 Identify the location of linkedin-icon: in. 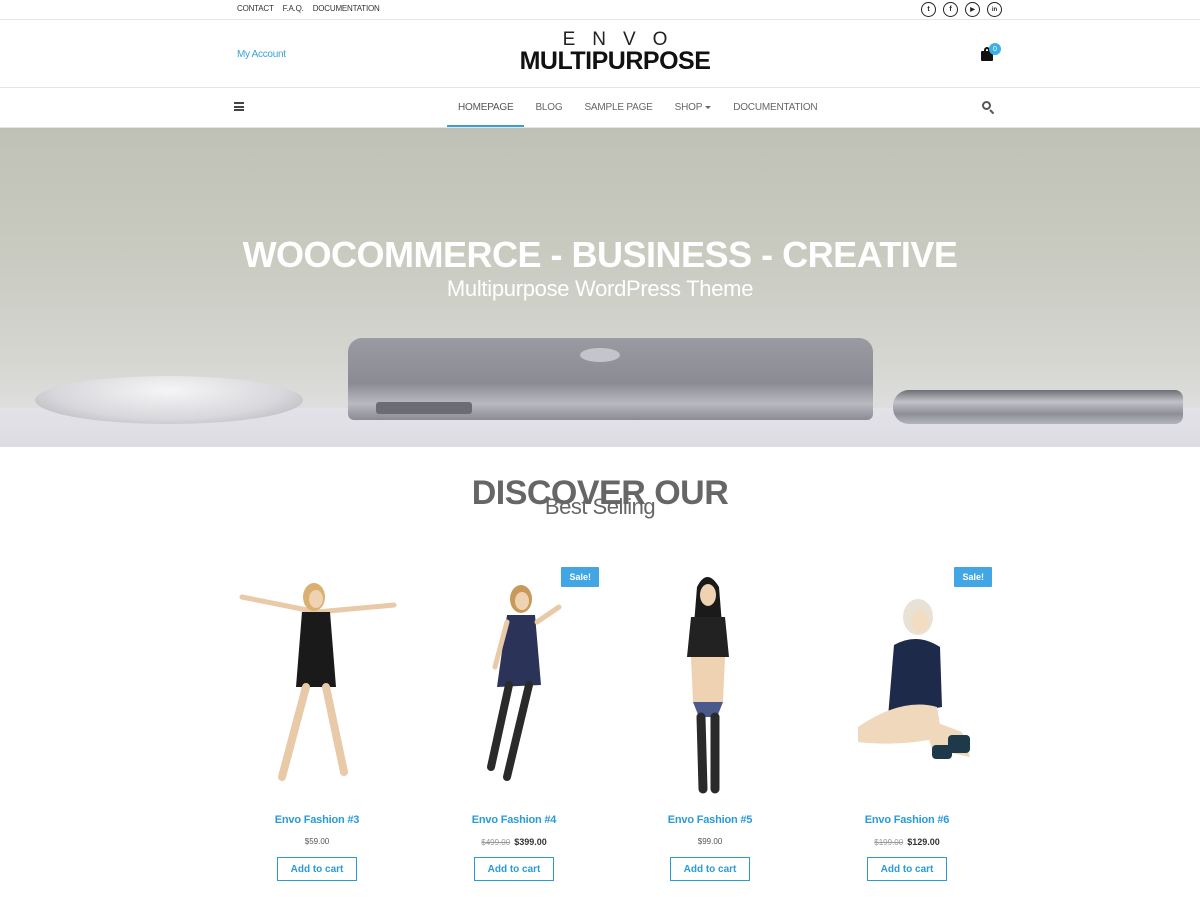
(994, 9).